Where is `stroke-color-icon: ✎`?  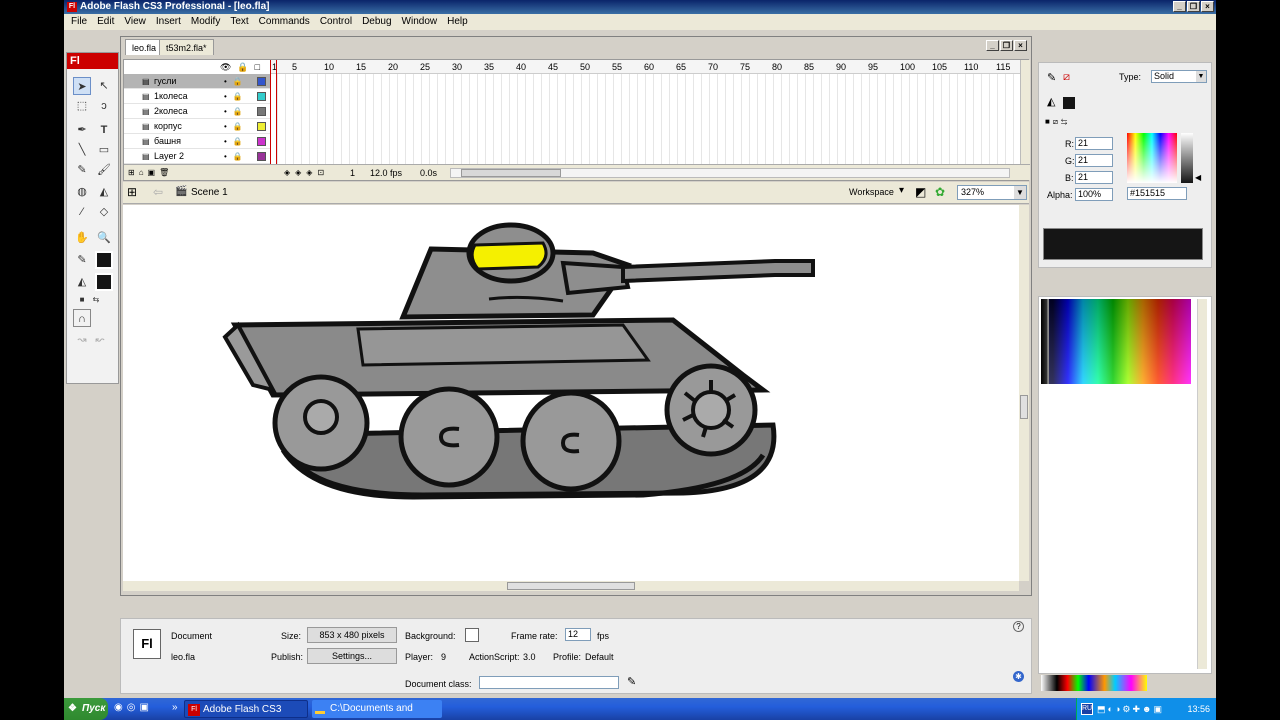
stroke-color-icon: ✎ is located at coordinates (82, 260).